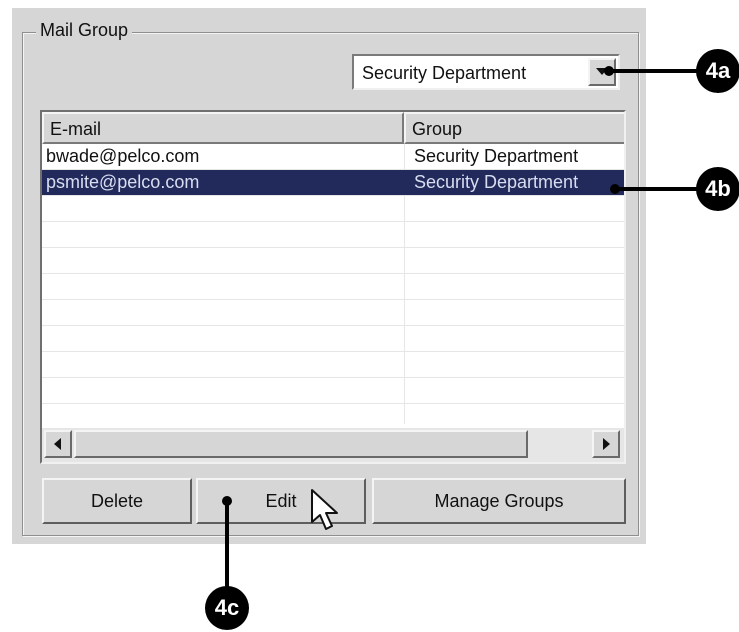  Describe the element at coordinates (84, 30) in the screenshot. I see `mail-group-title: Mail Group` at that location.